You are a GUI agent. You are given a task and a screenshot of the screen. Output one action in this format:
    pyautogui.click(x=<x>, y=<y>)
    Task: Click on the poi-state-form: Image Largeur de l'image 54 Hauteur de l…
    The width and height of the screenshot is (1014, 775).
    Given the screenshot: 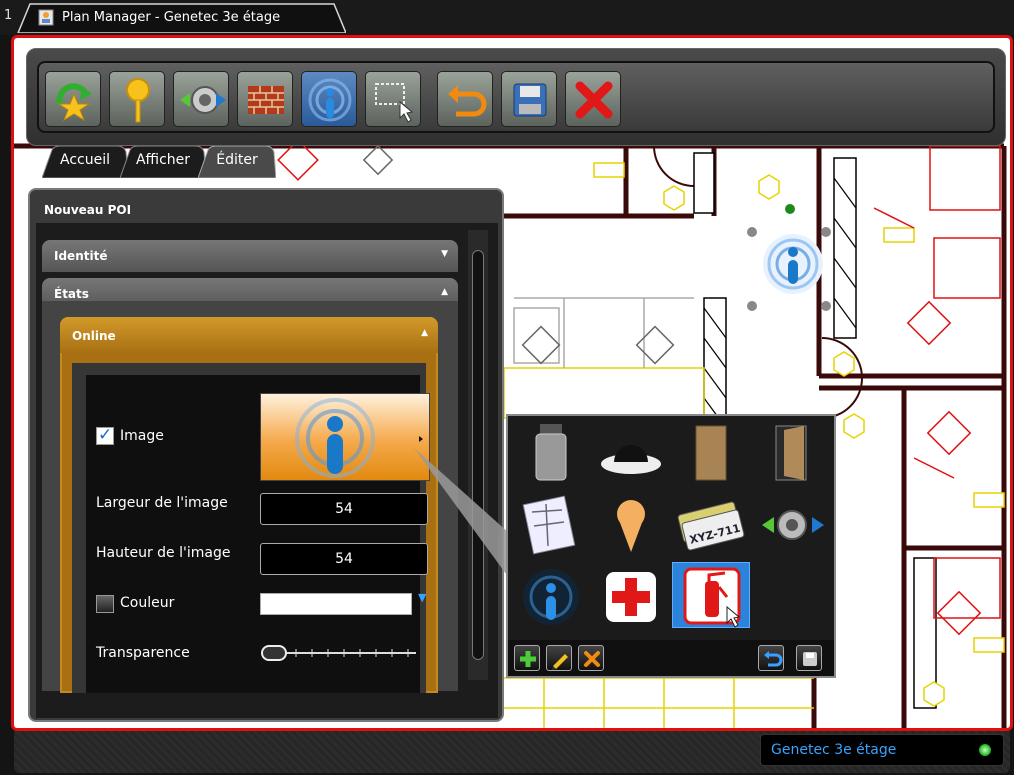 What is the action you would take?
    pyautogui.click(x=258, y=534)
    